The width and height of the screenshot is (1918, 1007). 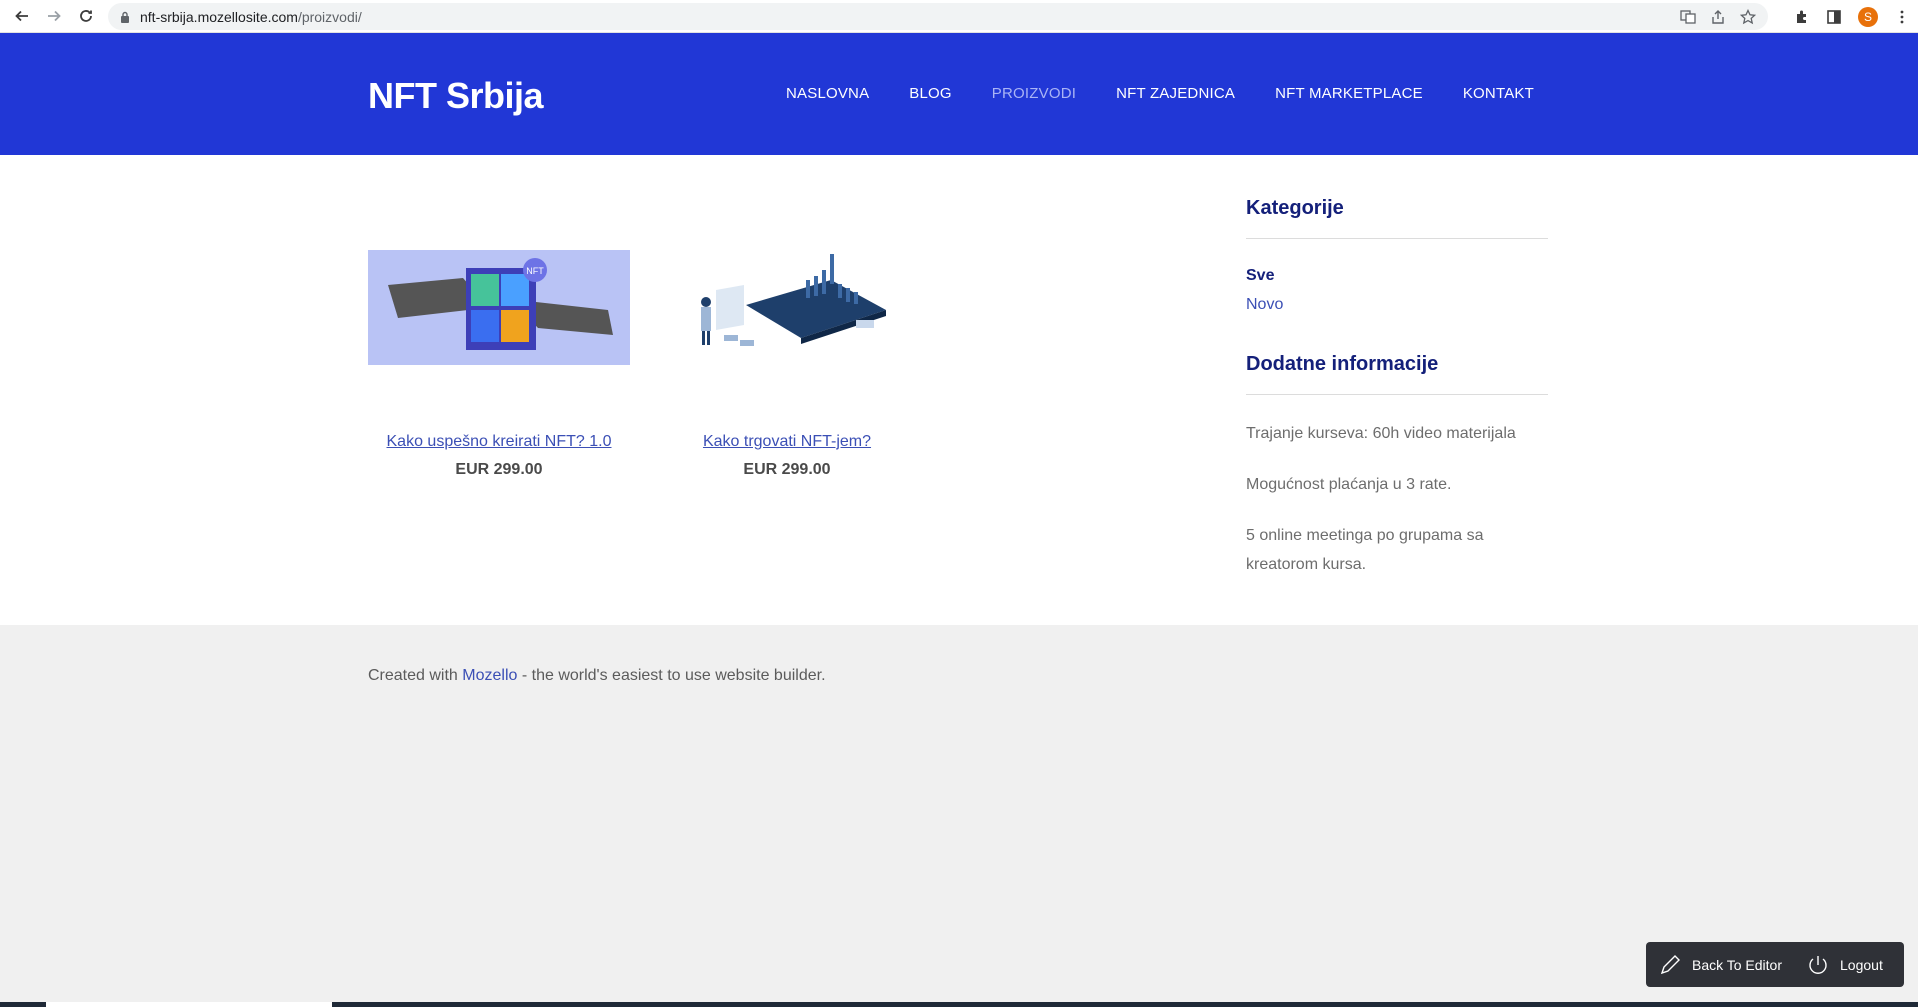 What do you see at coordinates (1349, 93) in the screenshot?
I see `nav-item-nft-marketplace: NFT MARKETPLACE` at bounding box center [1349, 93].